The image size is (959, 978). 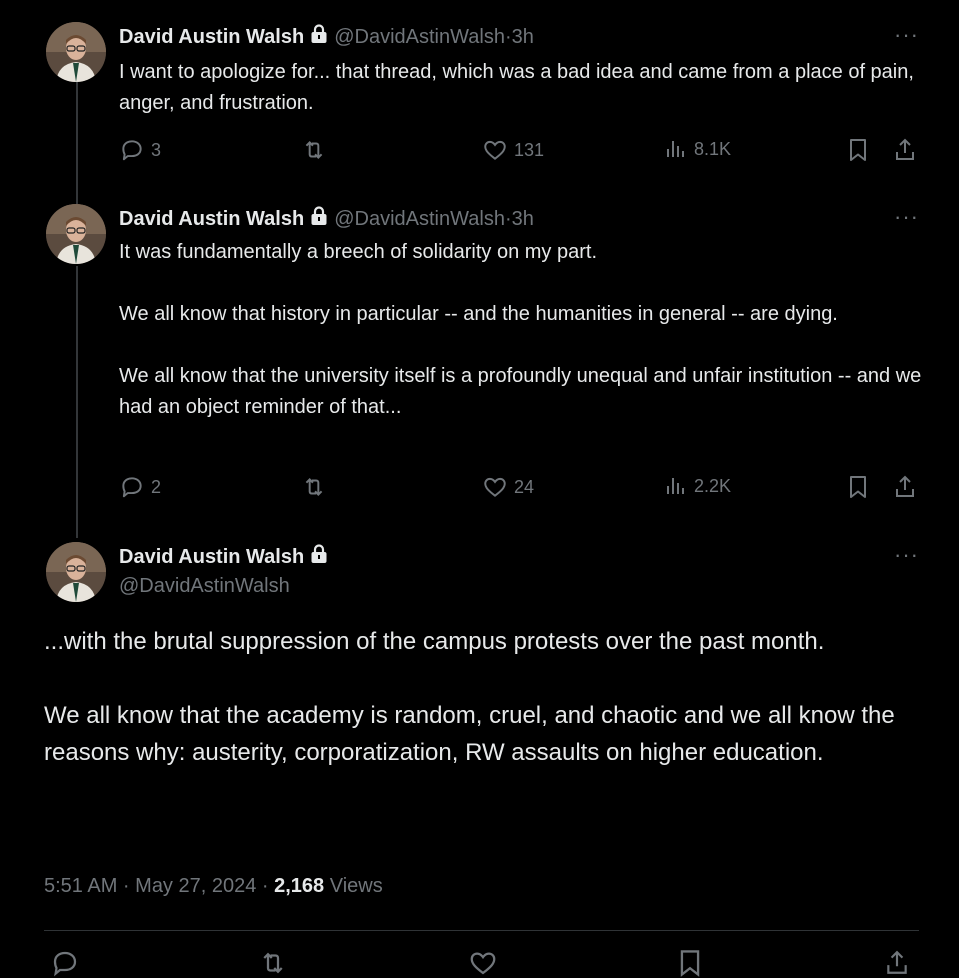 I want to click on tweet-actions: 2 24 2.2K, so click(x=519, y=489).